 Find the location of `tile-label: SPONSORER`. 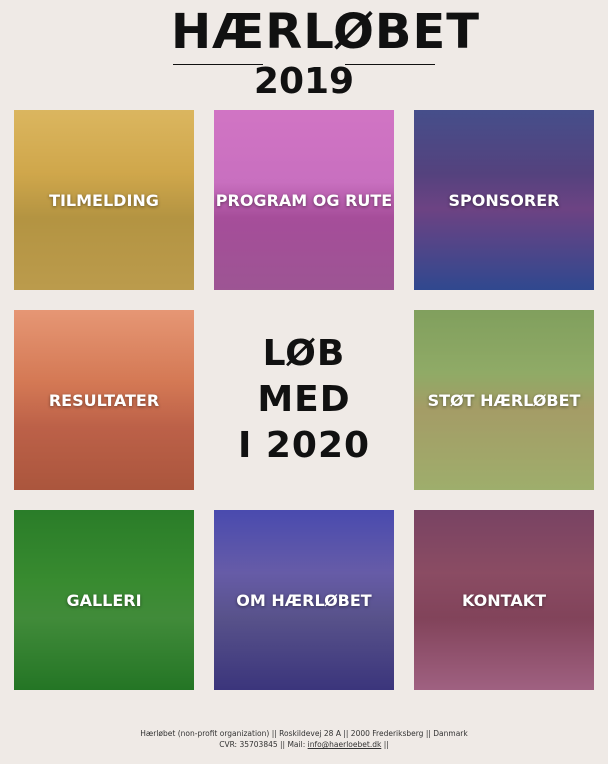

tile-label: SPONSORER is located at coordinates (504, 200).